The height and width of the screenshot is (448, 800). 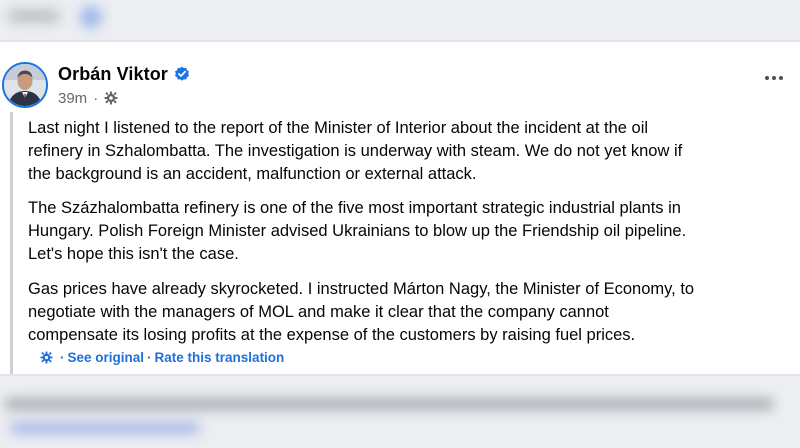 What do you see at coordinates (220, 357) in the screenshot?
I see `rate-translation-link: Rate this translation` at bounding box center [220, 357].